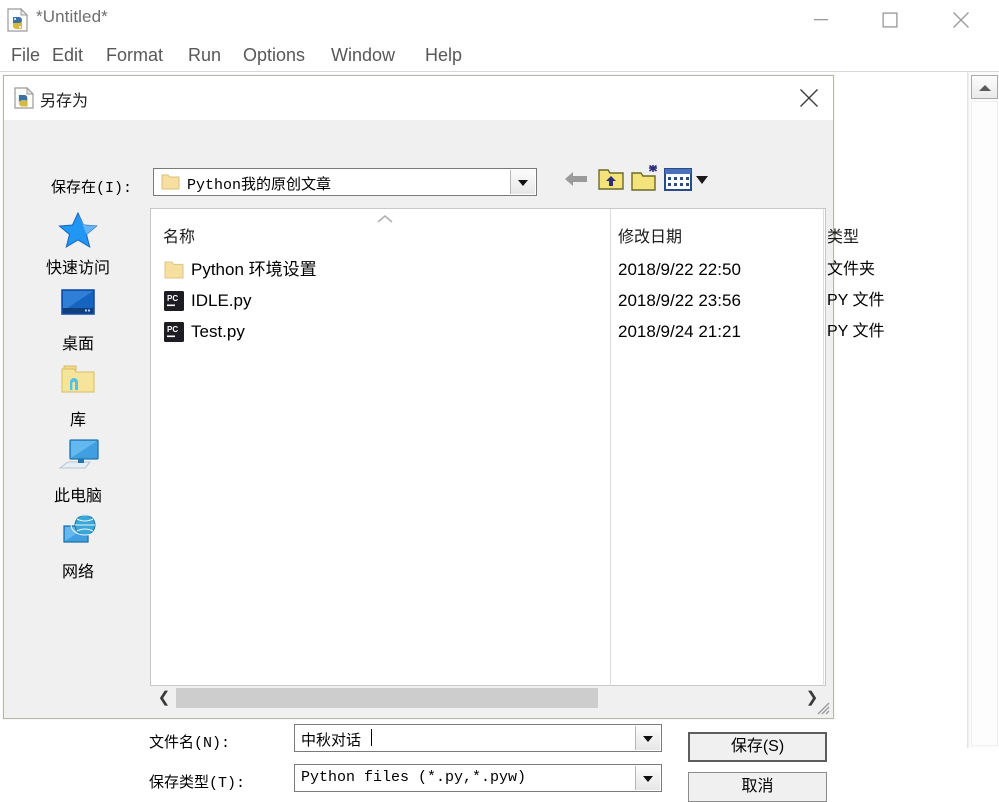 Image resolution: width=999 pixels, height=802 pixels. I want to click on dialog-title-bar: 另存为, so click(418, 98).